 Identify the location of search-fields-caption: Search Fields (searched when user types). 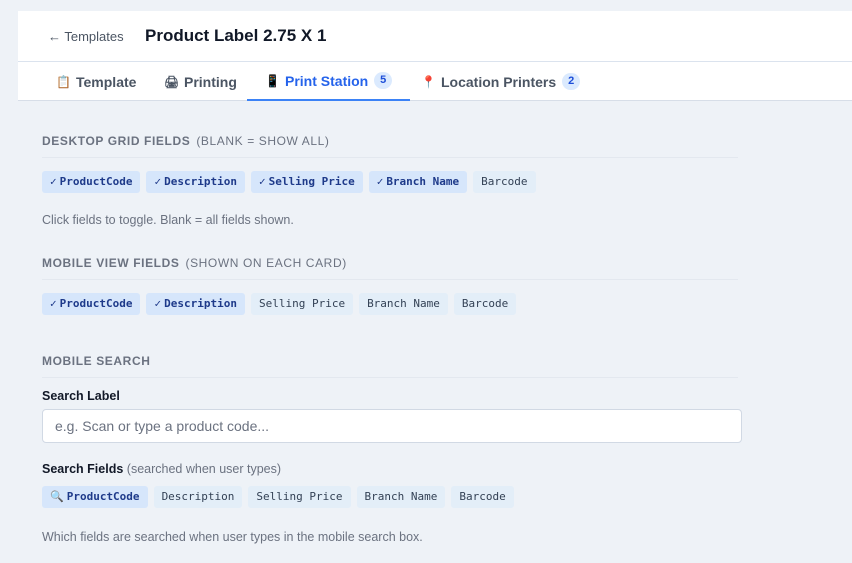
(162, 469).